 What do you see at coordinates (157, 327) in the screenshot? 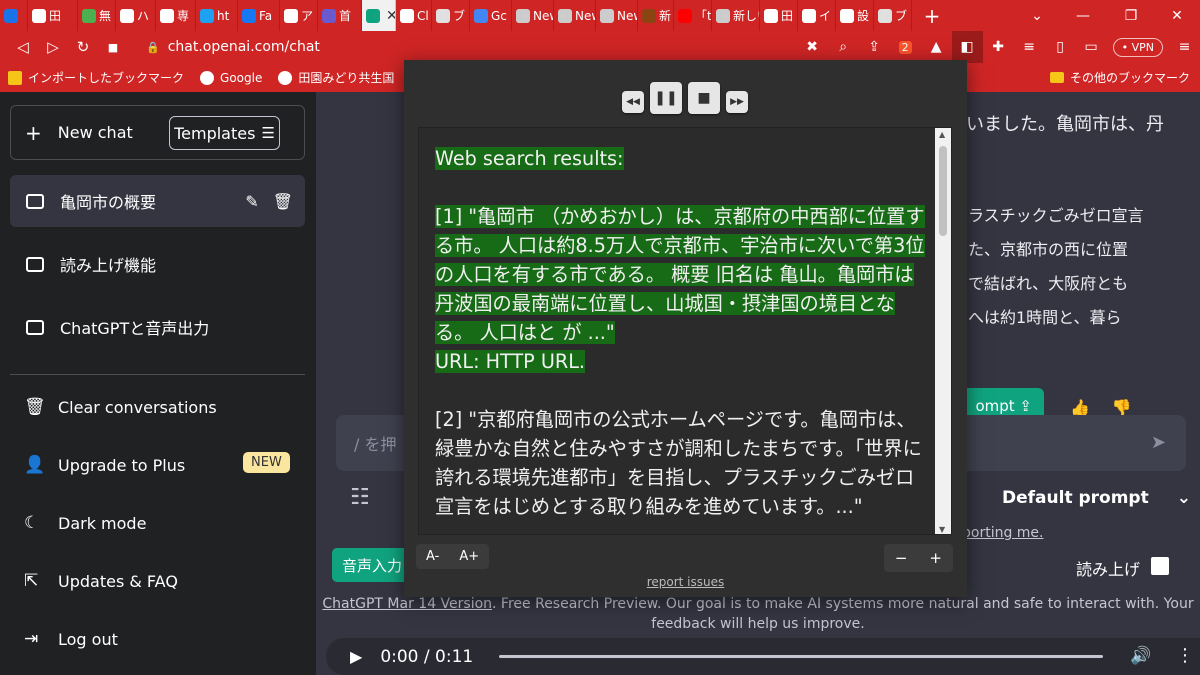
I see `conversation-item-voice: ChatGPTと音声出力` at bounding box center [157, 327].